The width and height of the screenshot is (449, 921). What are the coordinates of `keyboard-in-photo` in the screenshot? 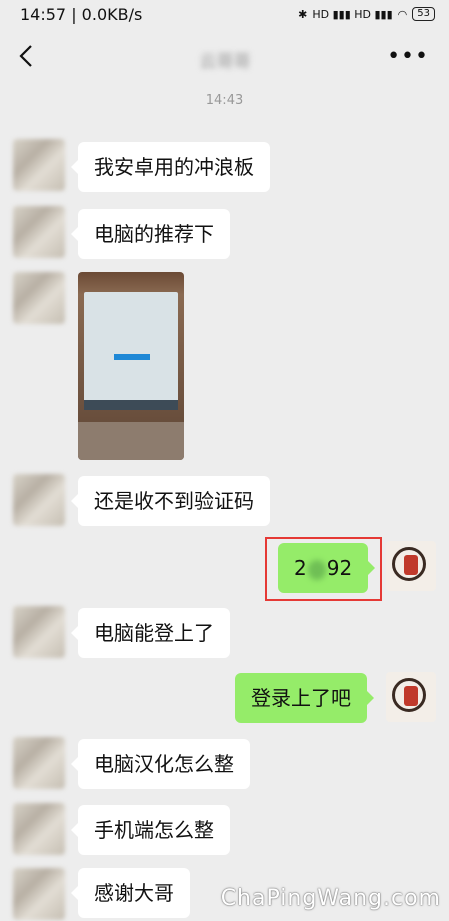 It's located at (131, 441).